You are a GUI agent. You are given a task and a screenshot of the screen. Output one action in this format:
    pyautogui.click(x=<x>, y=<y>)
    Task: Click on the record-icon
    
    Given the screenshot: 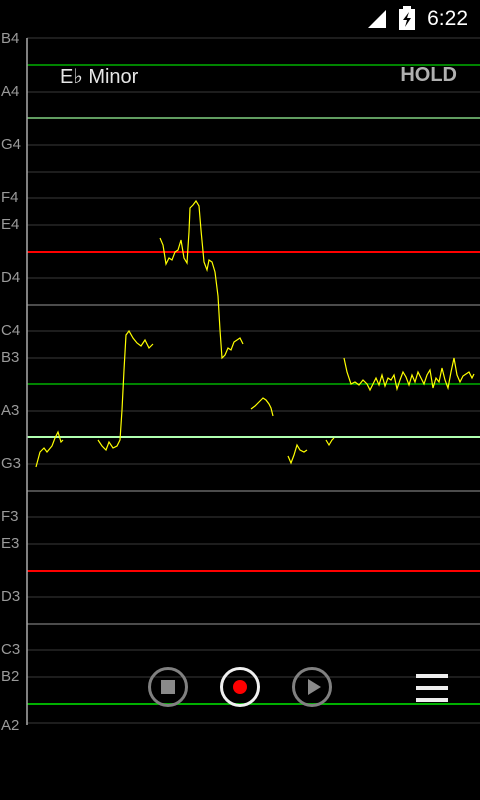 What is the action you would take?
    pyautogui.click(x=240, y=687)
    